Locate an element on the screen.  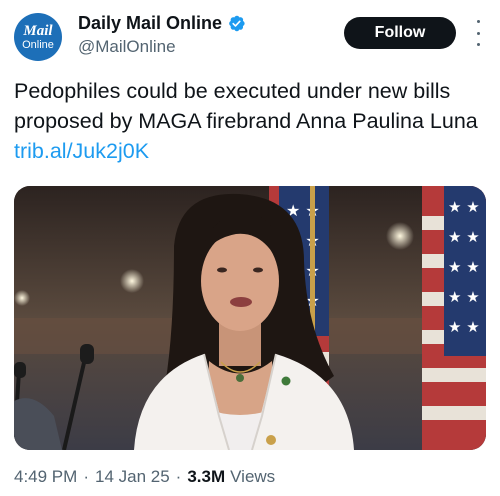
views-label: Views is located at coordinates (253, 476).